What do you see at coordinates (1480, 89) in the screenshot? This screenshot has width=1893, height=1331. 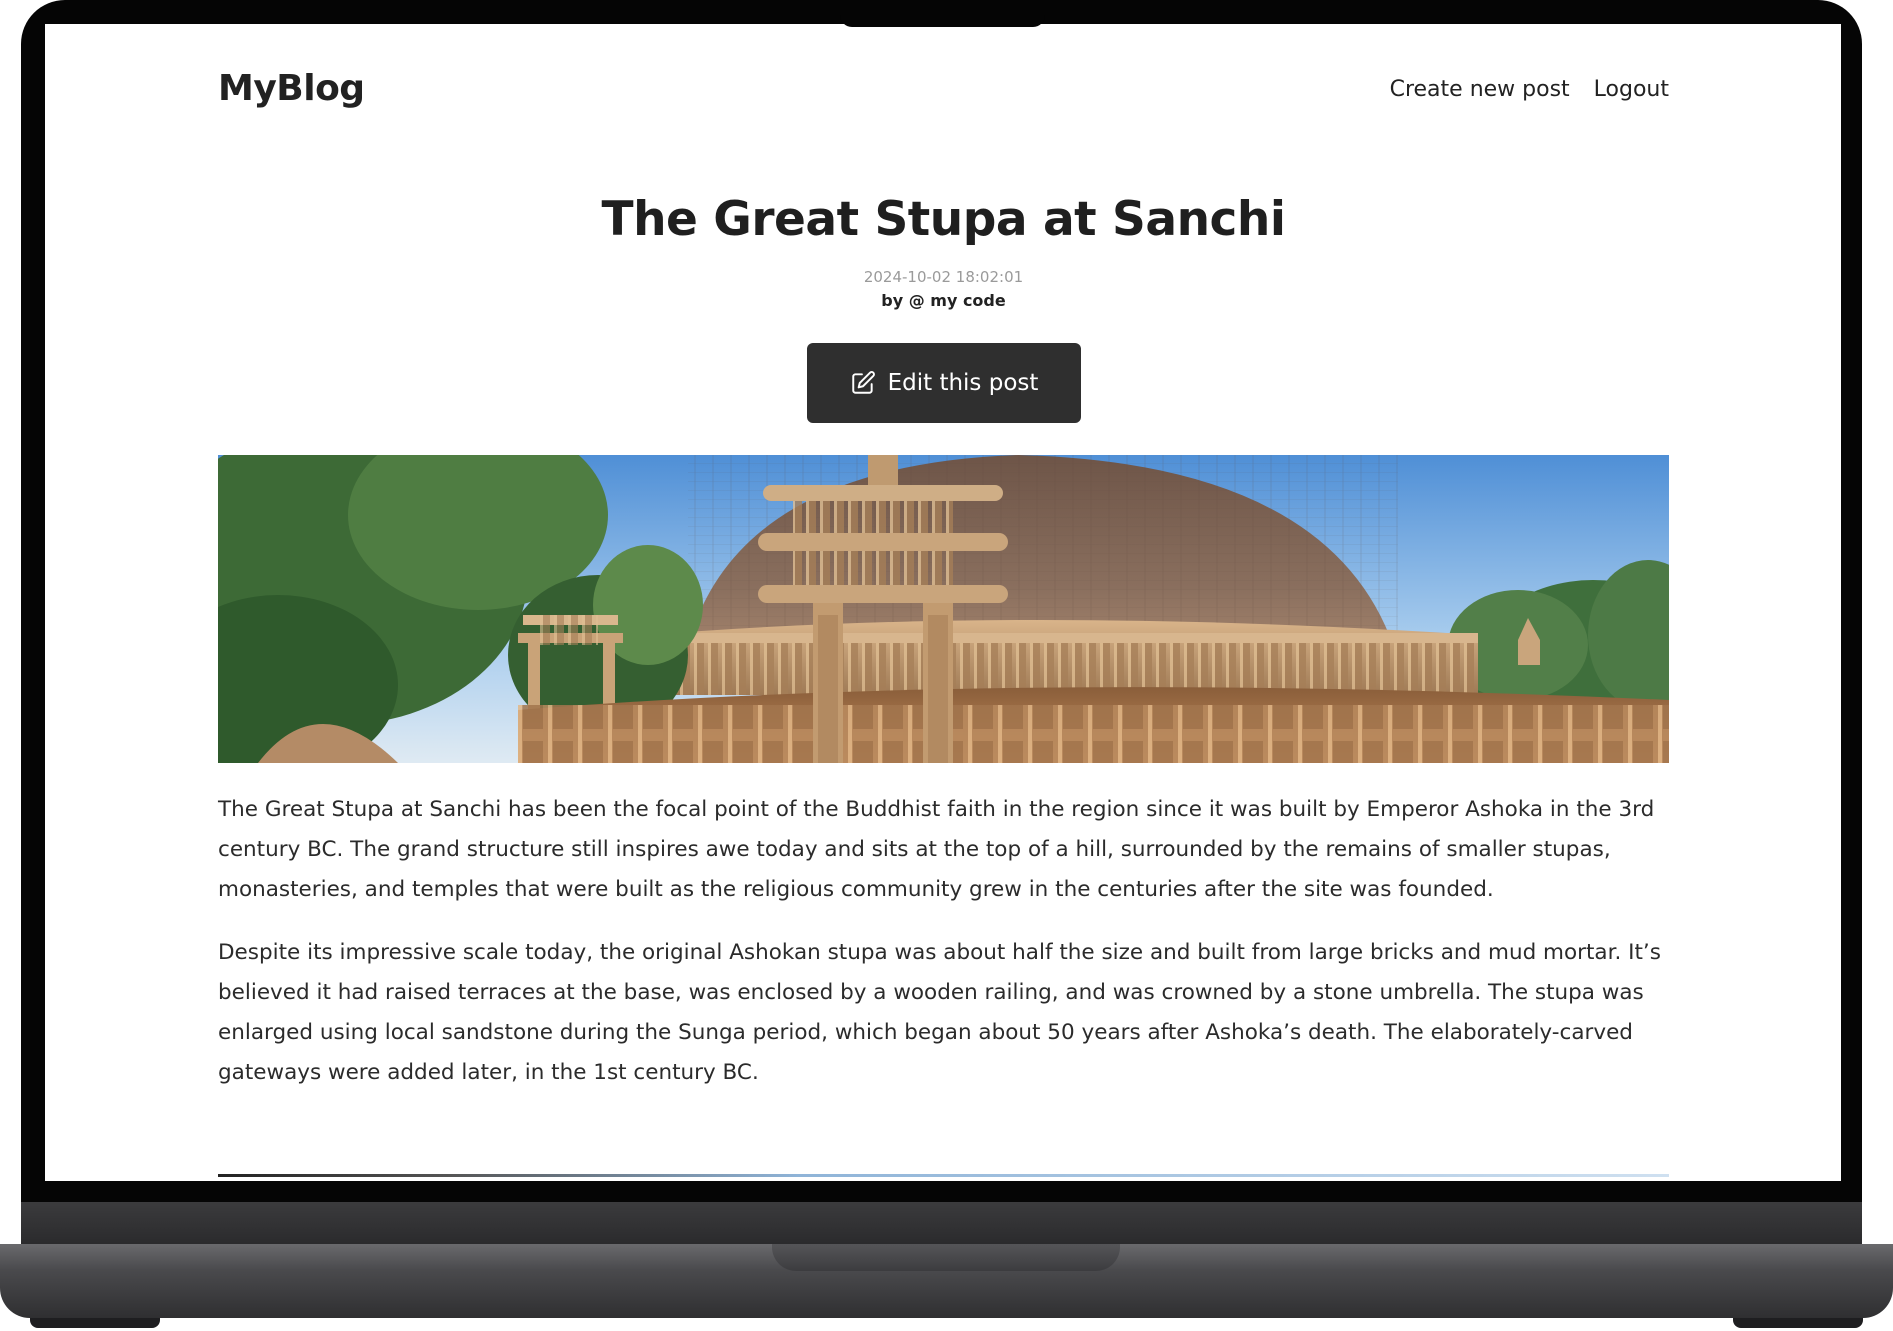 I see `create-new-post-link: Create new post` at bounding box center [1480, 89].